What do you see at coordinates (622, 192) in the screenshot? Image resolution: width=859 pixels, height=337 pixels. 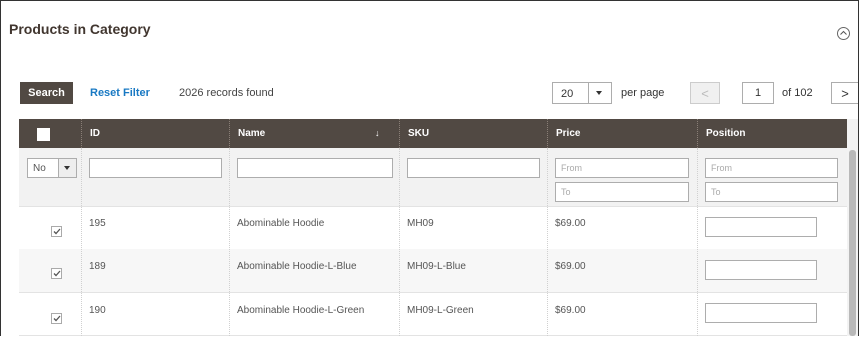 I see `price-to-input: To` at bounding box center [622, 192].